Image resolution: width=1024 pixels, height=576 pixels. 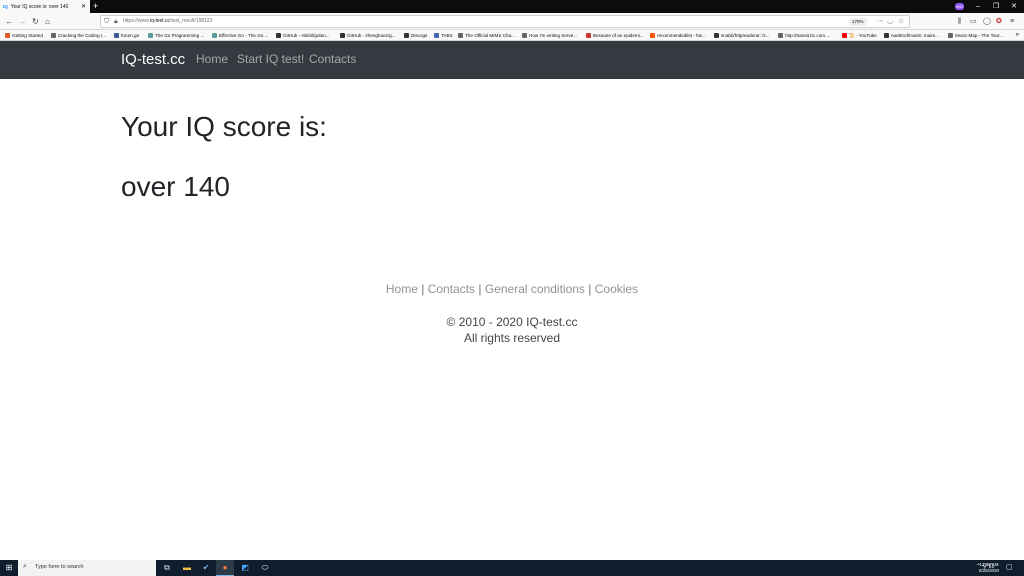 I want to click on bookmark-item: Discogs, so click(x=415, y=35).